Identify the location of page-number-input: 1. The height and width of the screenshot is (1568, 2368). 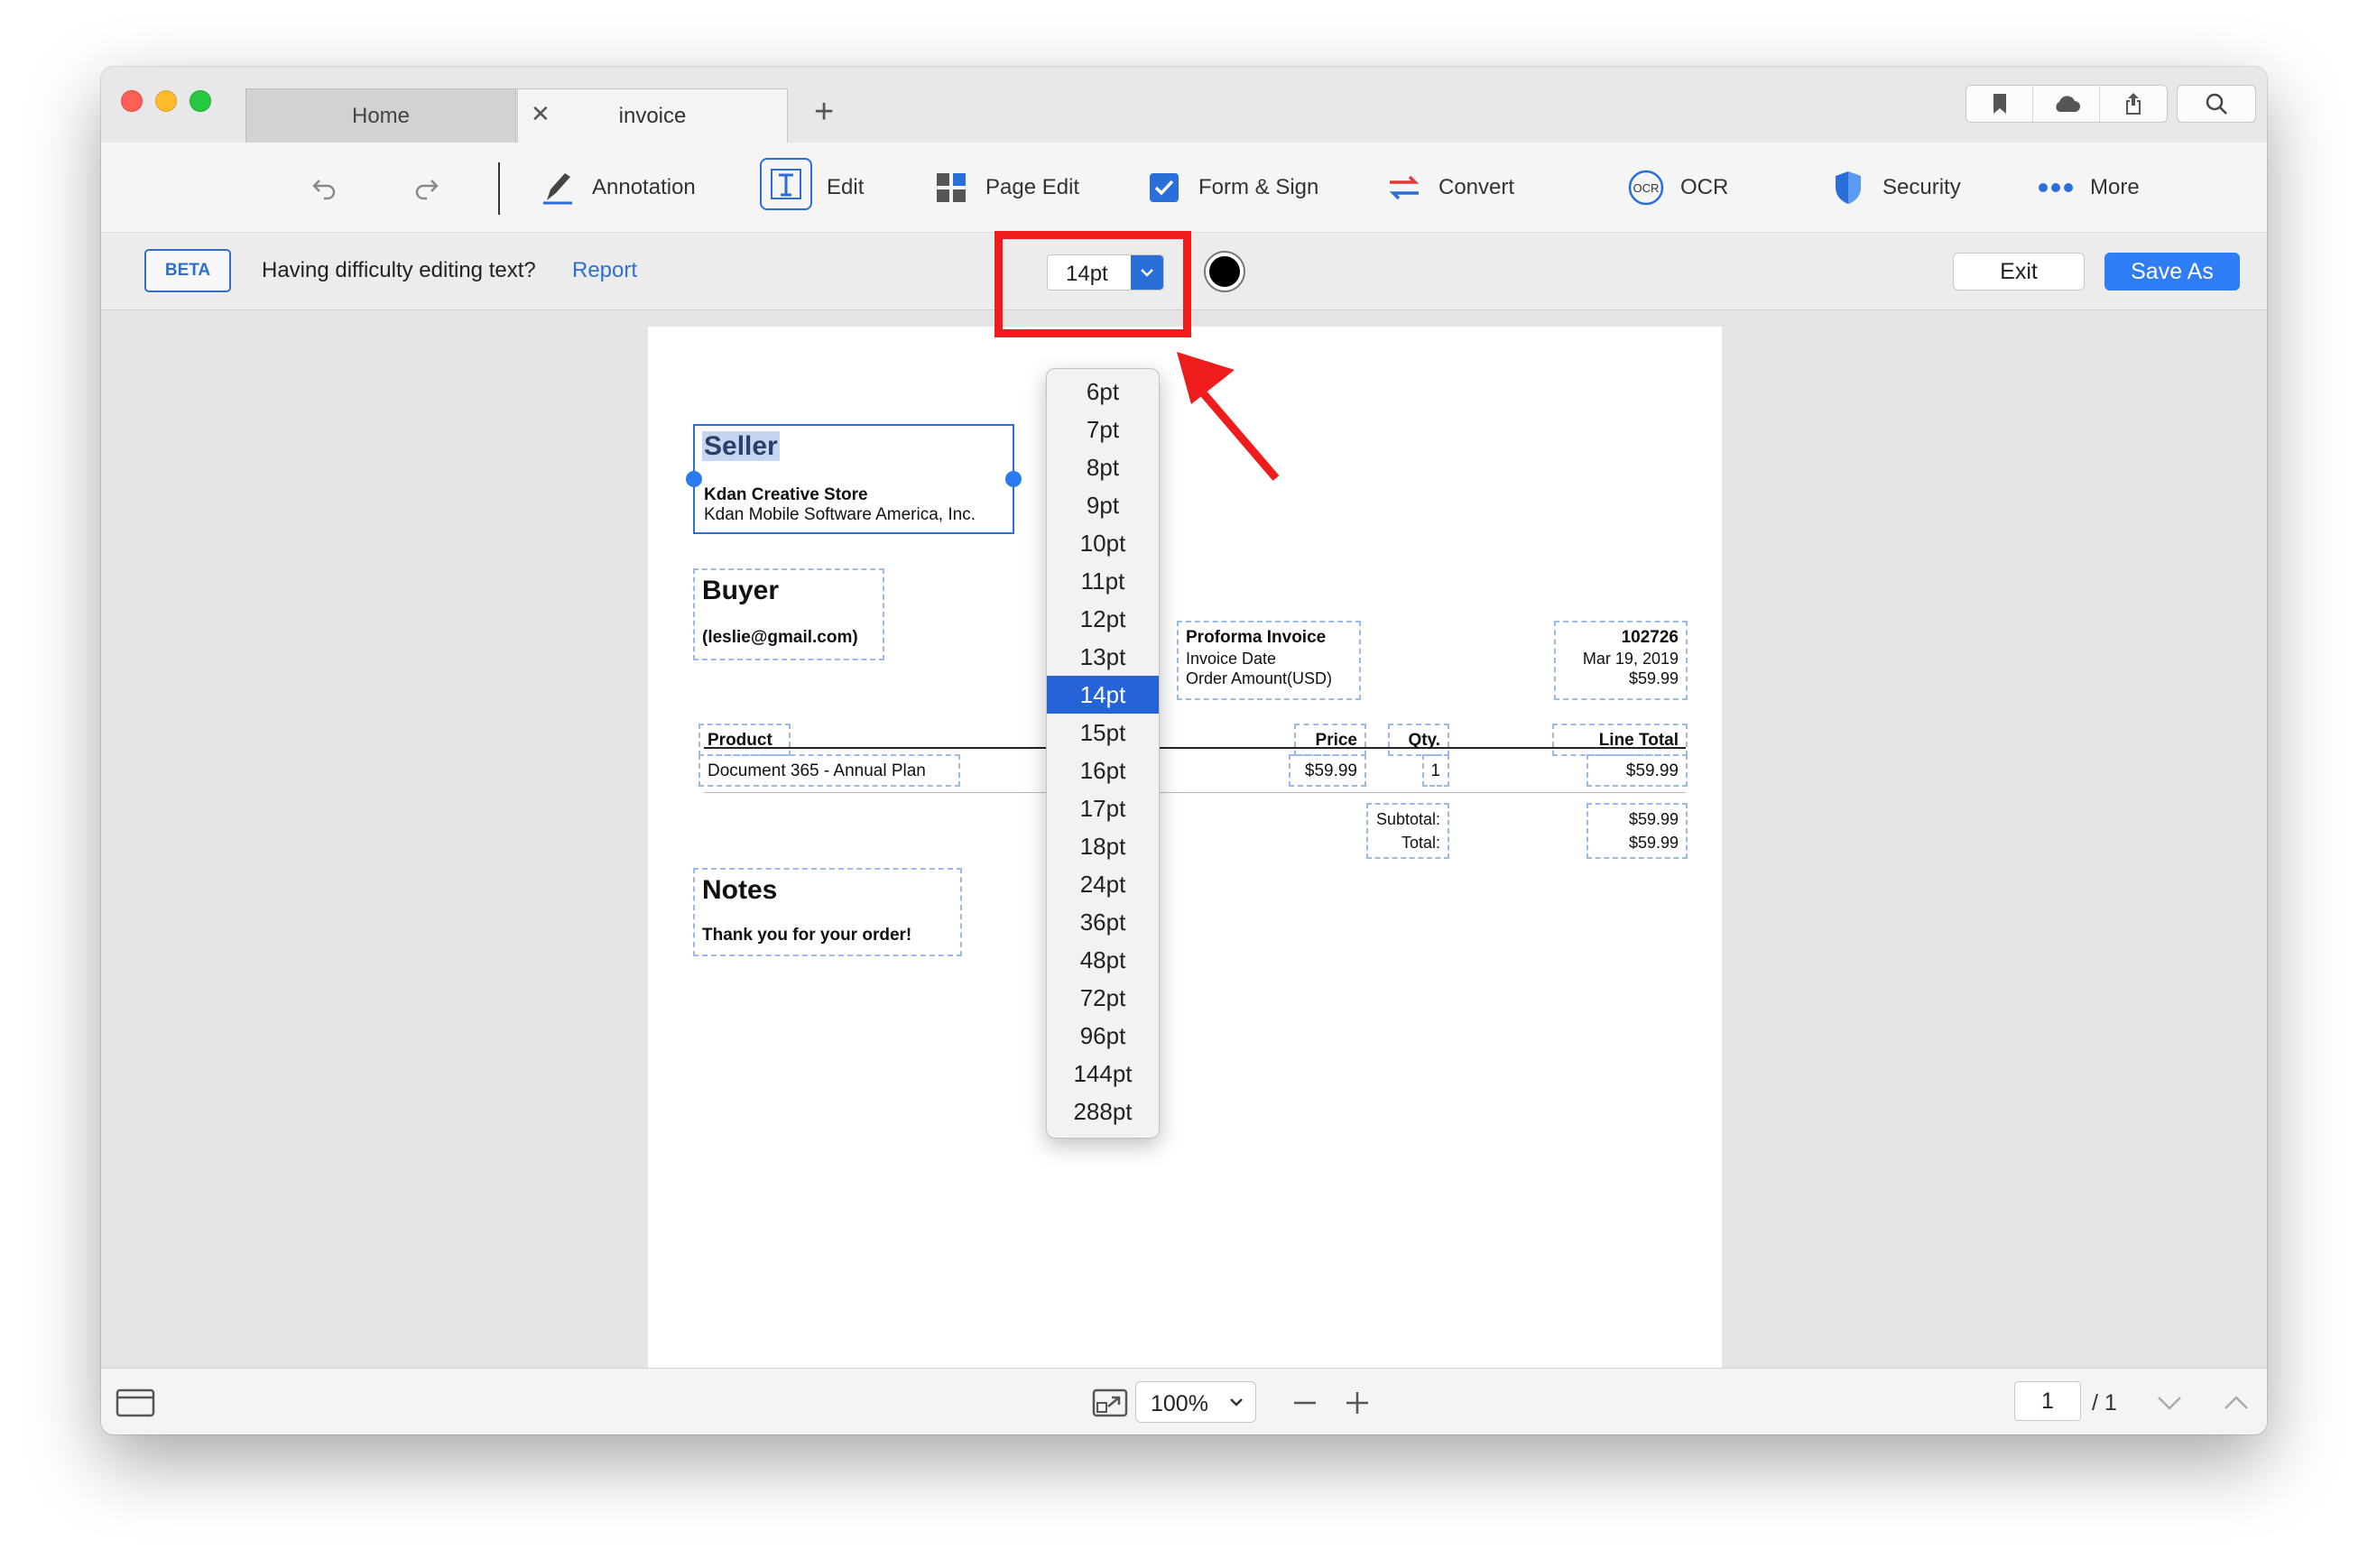
(2047, 1401).